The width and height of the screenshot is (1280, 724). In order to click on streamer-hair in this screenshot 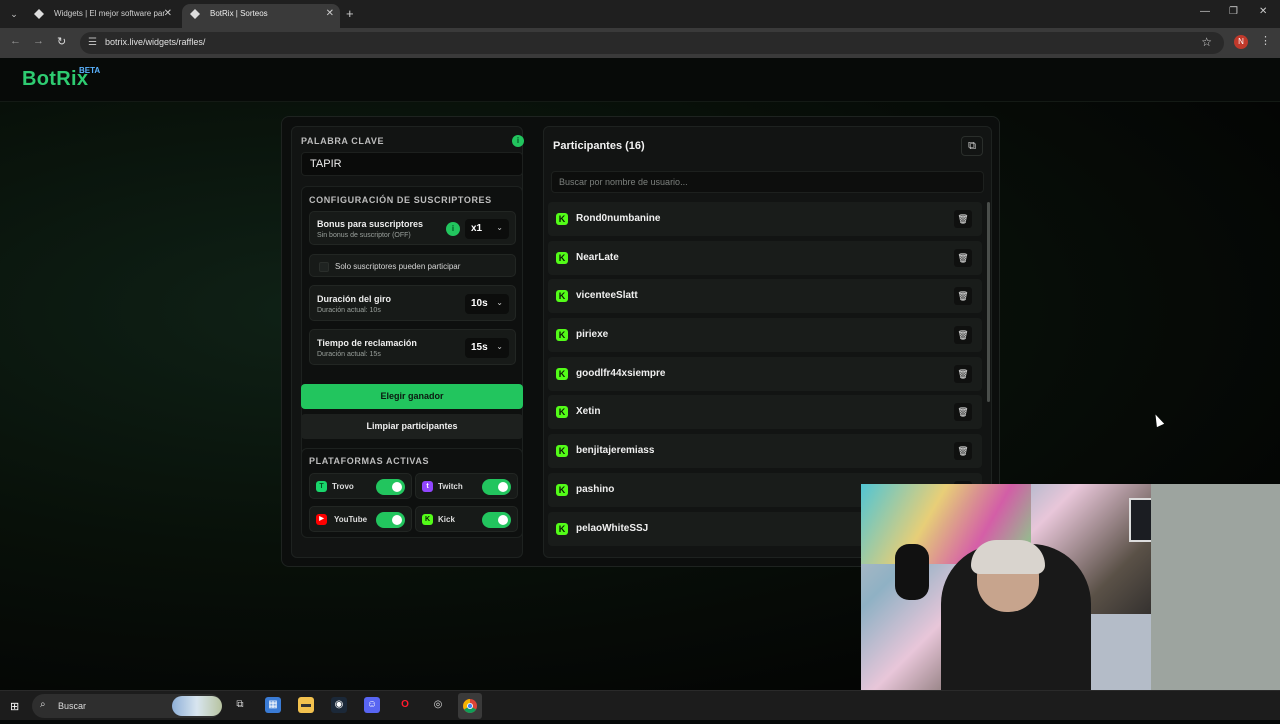, I will do `click(1008, 557)`.